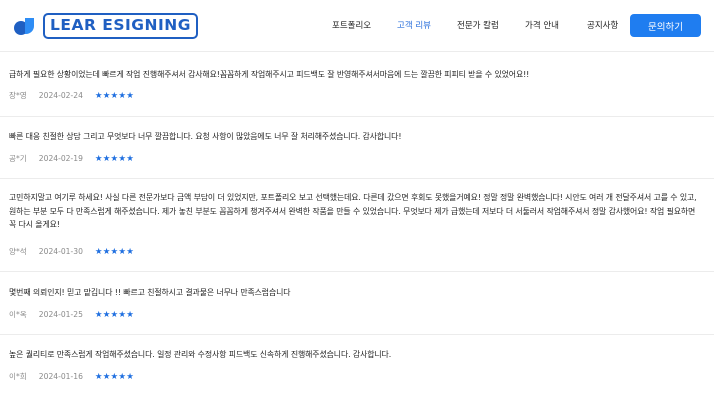  I want to click on review-date: 2024-01-16, so click(60, 376).